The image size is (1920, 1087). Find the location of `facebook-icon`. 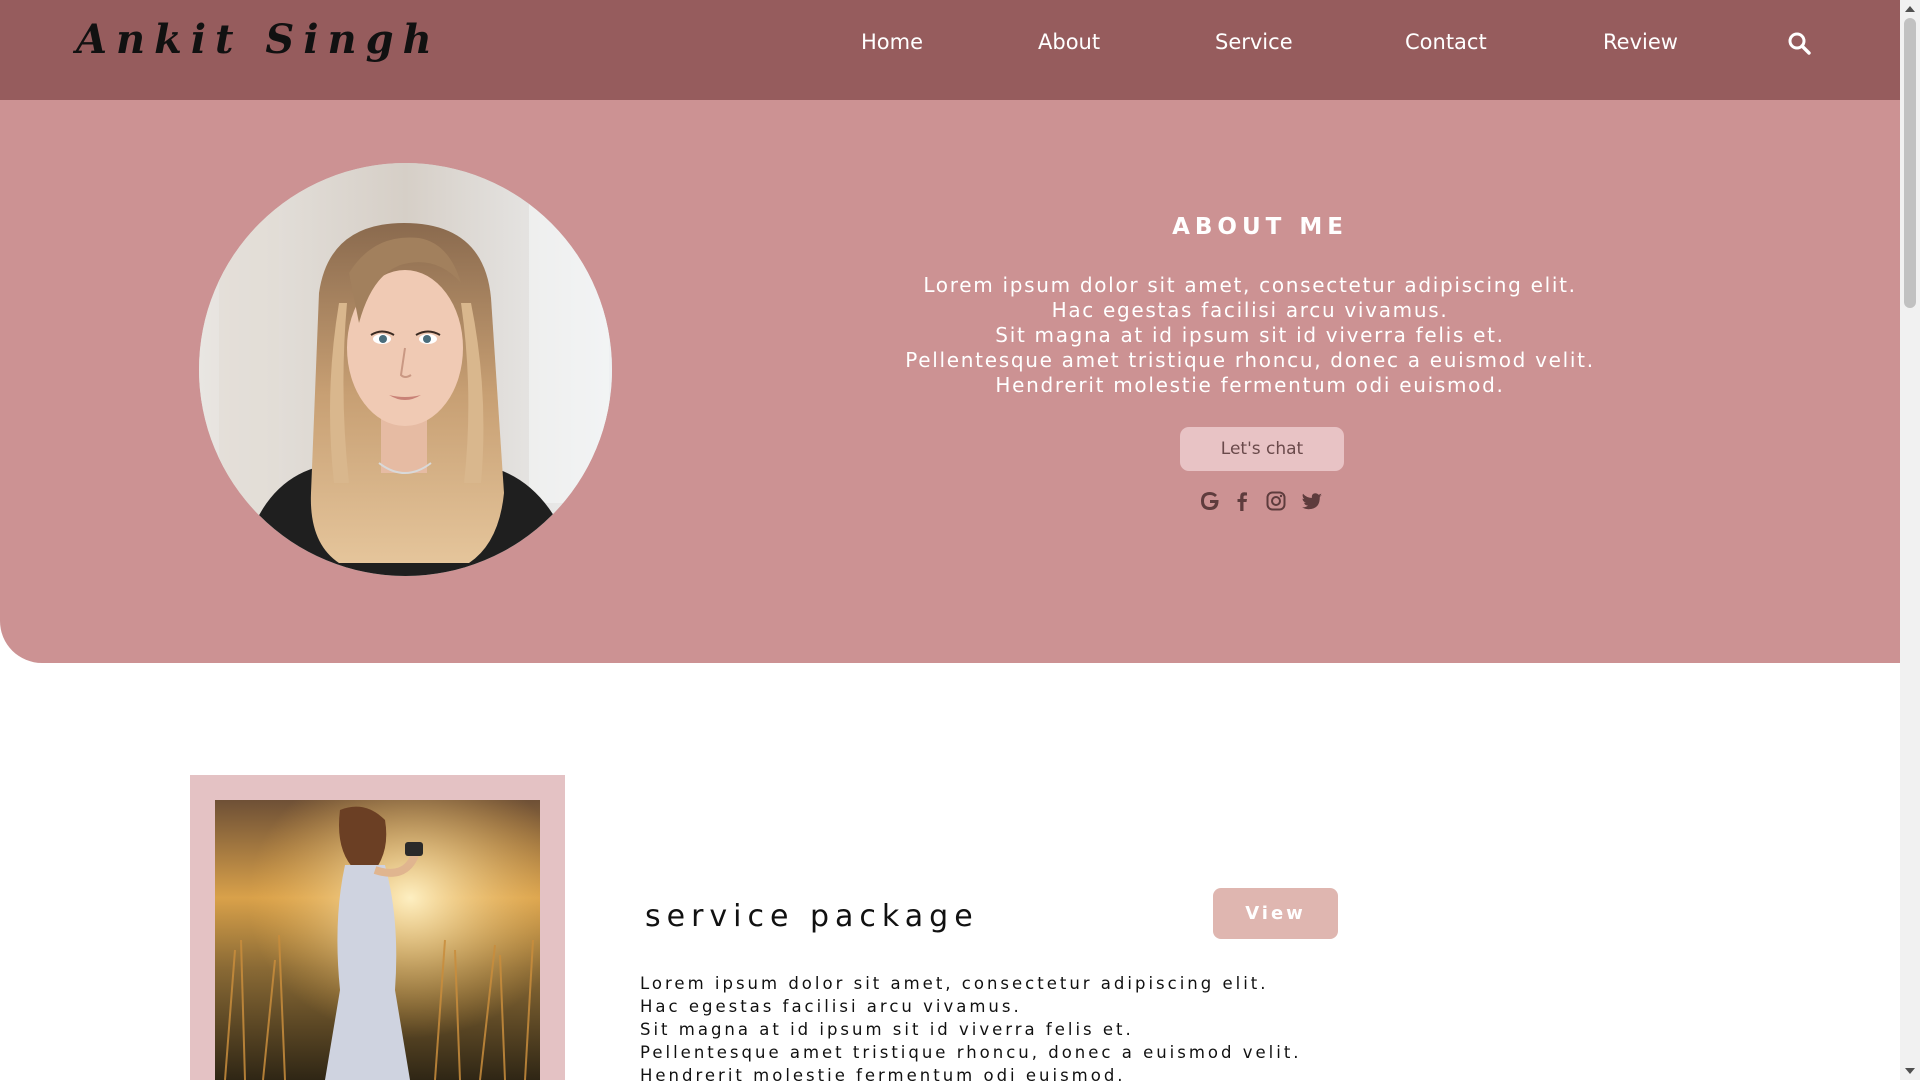

facebook-icon is located at coordinates (1242, 501).